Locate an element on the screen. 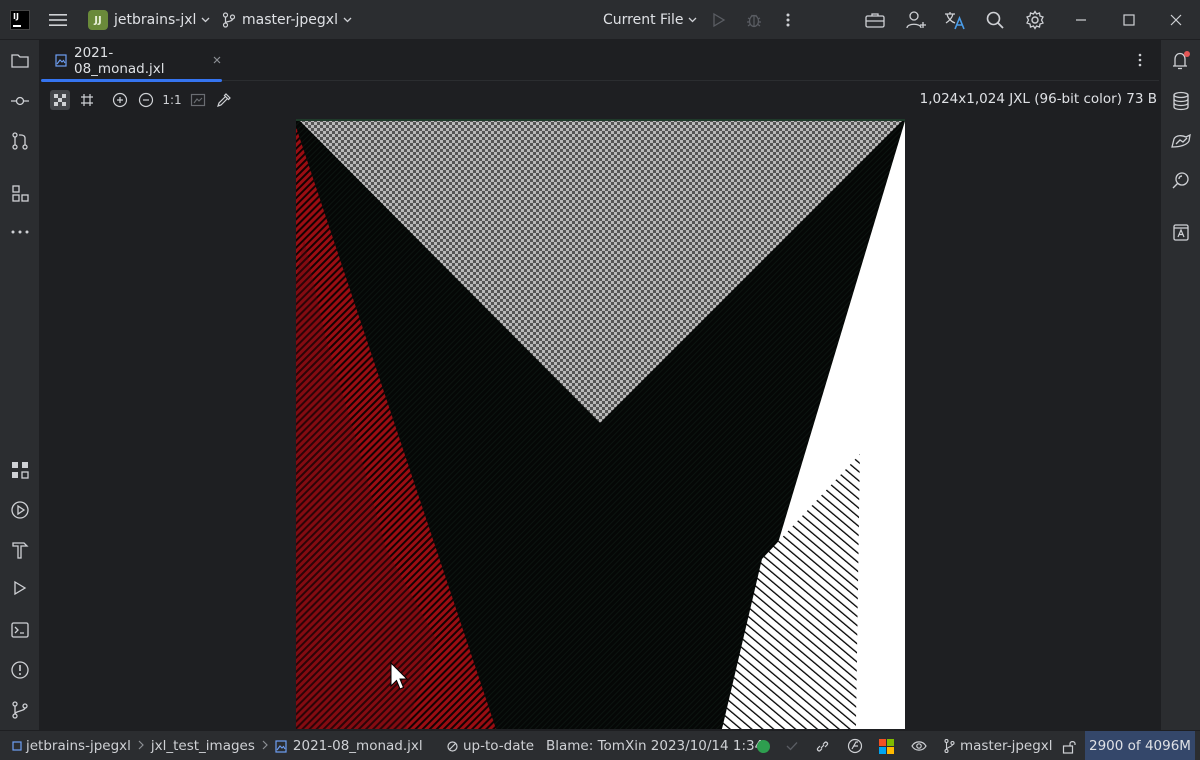 The image size is (1200, 760). toolbox-button is located at coordinates (875, 20).